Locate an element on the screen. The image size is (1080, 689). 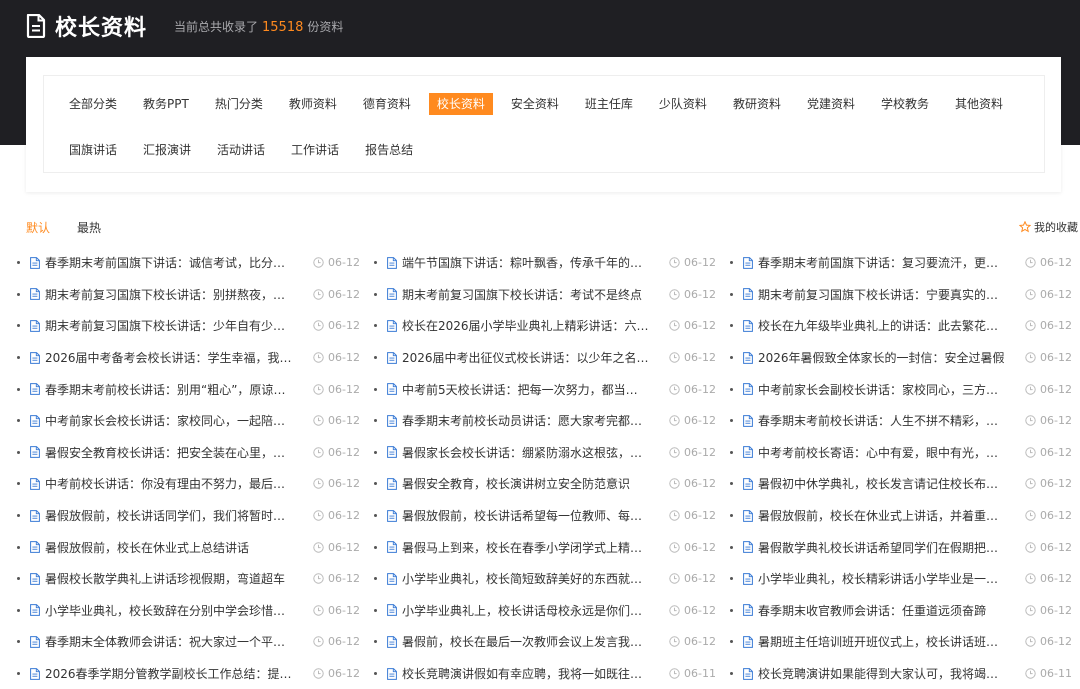
list-item: 2026春季学期分管教学副校长工作总结：提质增效 is located at coordinates (154, 673).